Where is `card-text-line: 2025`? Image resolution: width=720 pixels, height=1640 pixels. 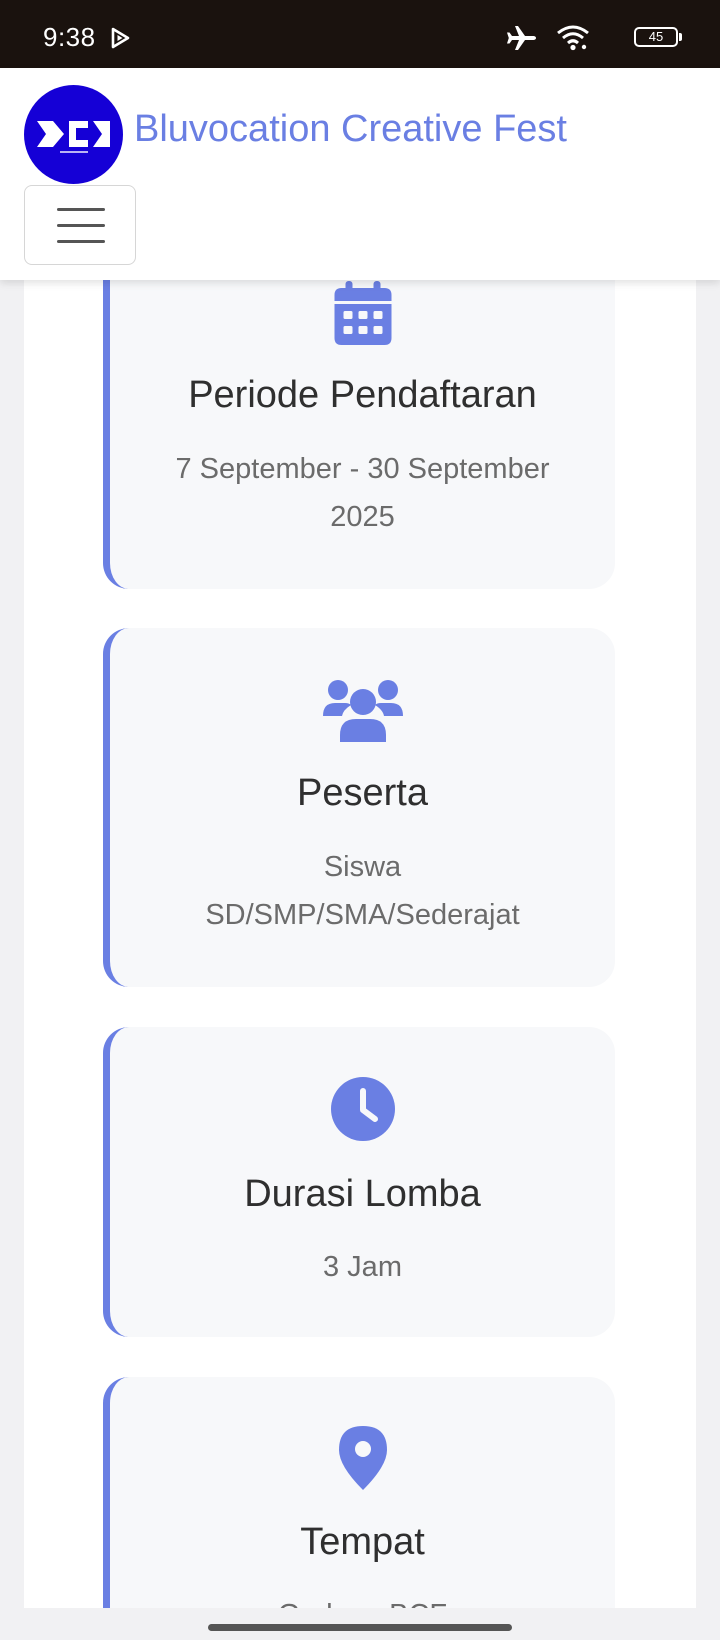 card-text-line: 2025 is located at coordinates (362, 517).